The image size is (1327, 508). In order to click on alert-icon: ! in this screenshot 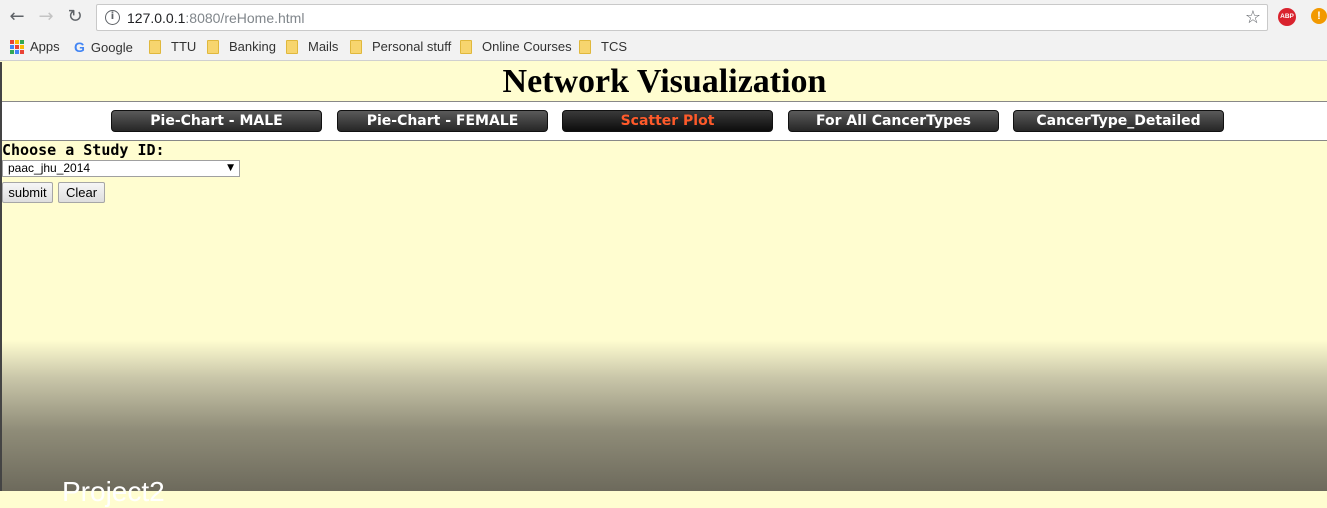, I will do `click(1319, 16)`.